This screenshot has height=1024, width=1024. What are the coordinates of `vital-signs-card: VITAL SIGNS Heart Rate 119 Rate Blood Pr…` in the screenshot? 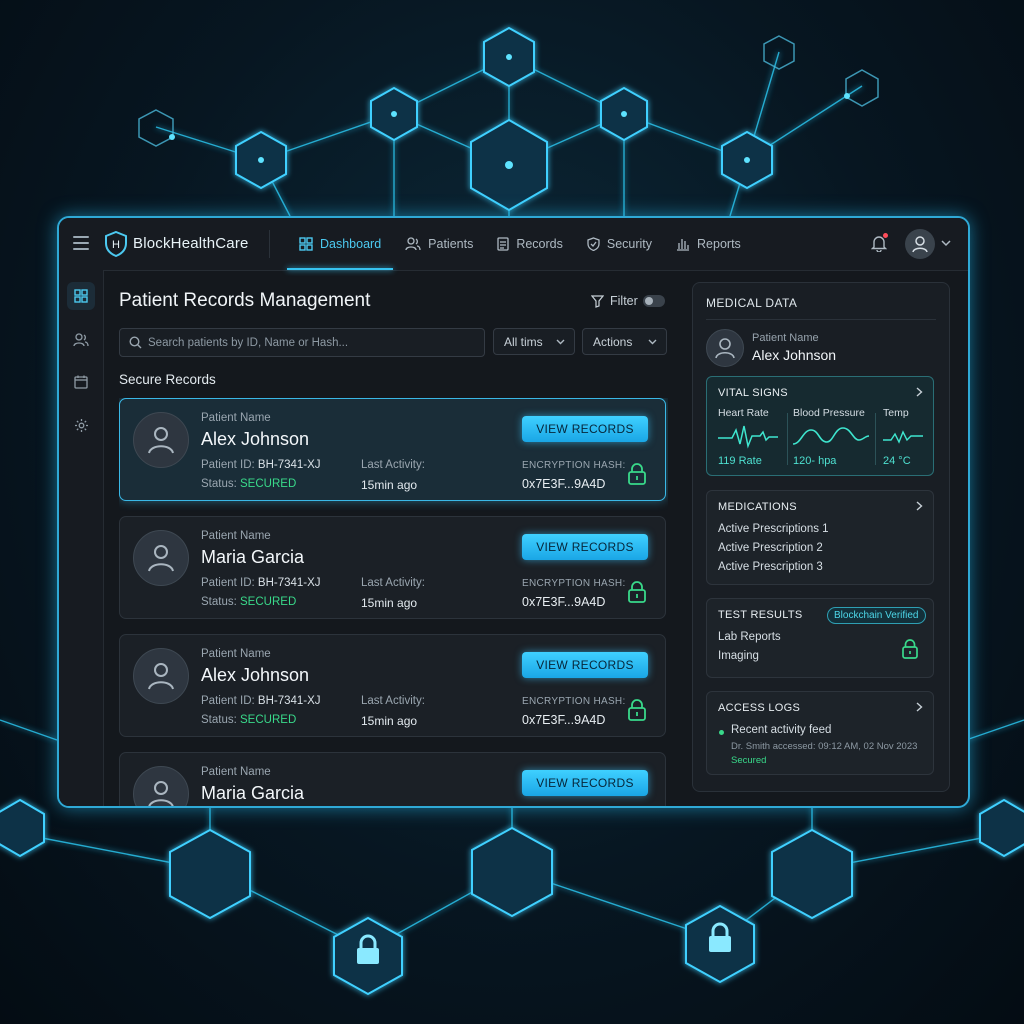 It's located at (820, 426).